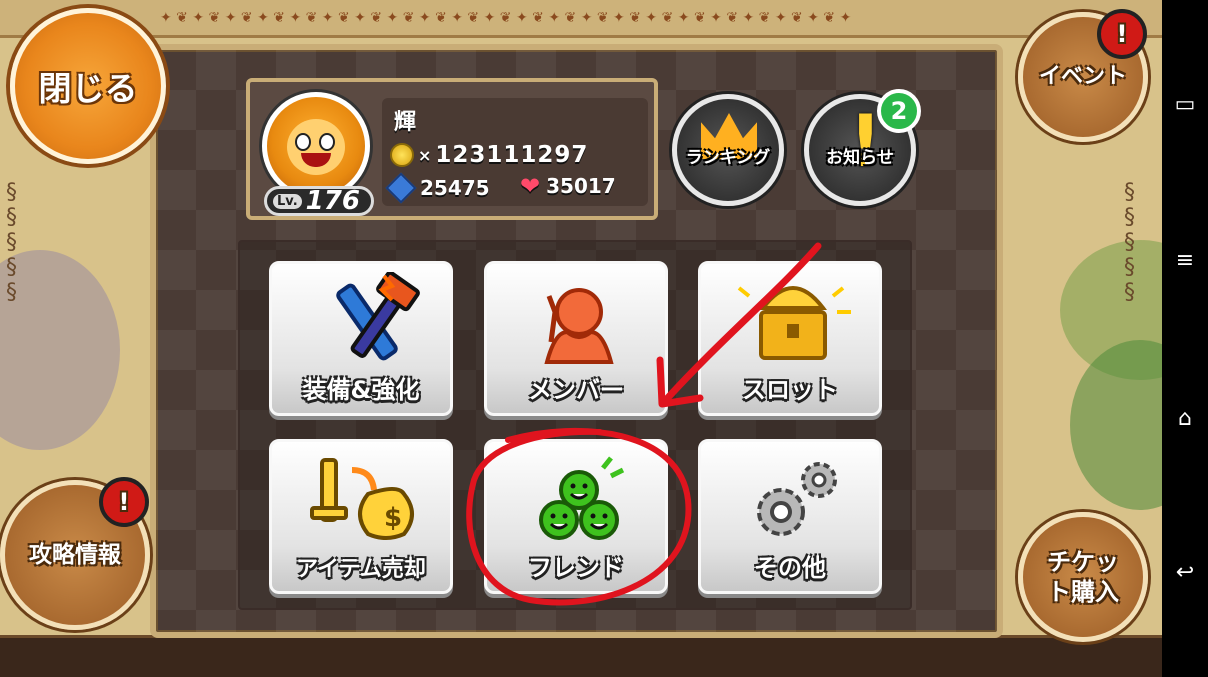  What do you see at coordinates (361, 390) in the screenshot?
I see `equipment-upgrade-label: 装備&強化` at bounding box center [361, 390].